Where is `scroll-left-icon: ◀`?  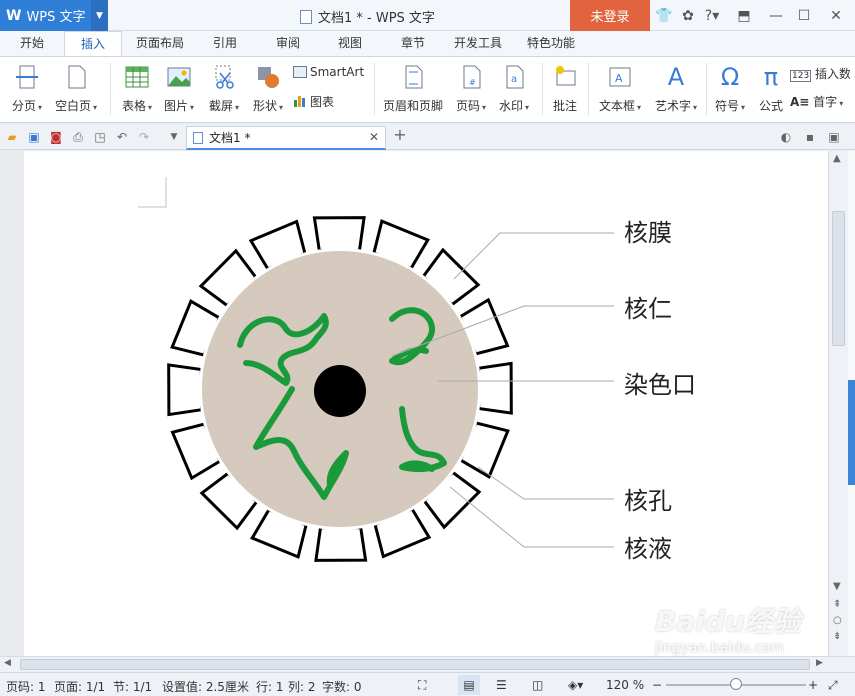 scroll-left-icon: ◀ is located at coordinates (7, 663).